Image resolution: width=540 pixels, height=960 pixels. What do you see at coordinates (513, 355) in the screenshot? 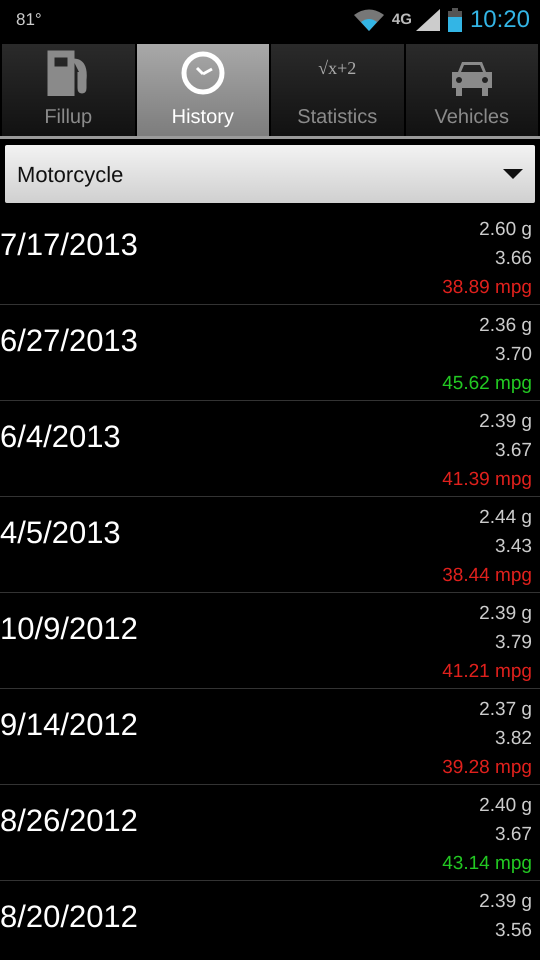
I see `price-text: 3.70` at bounding box center [513, 355].